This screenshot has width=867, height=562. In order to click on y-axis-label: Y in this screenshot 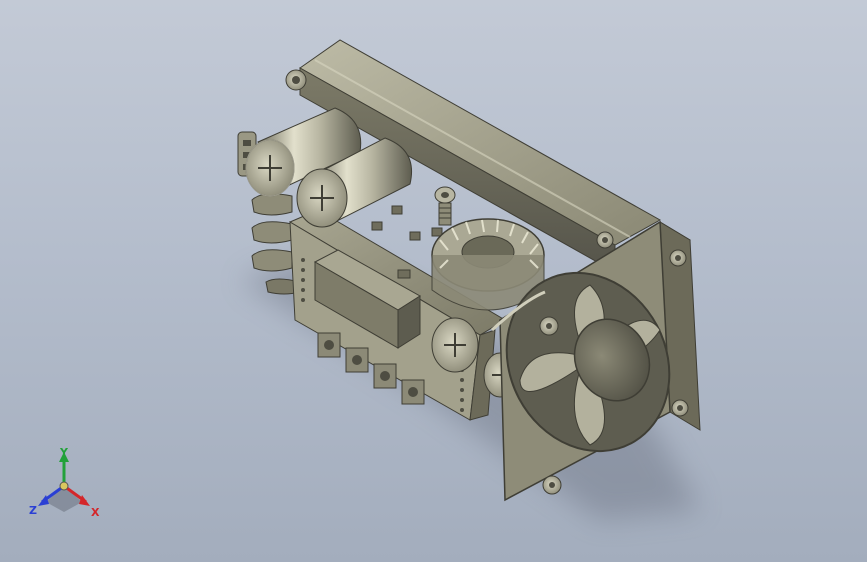, I will do `click(64, 452)`.